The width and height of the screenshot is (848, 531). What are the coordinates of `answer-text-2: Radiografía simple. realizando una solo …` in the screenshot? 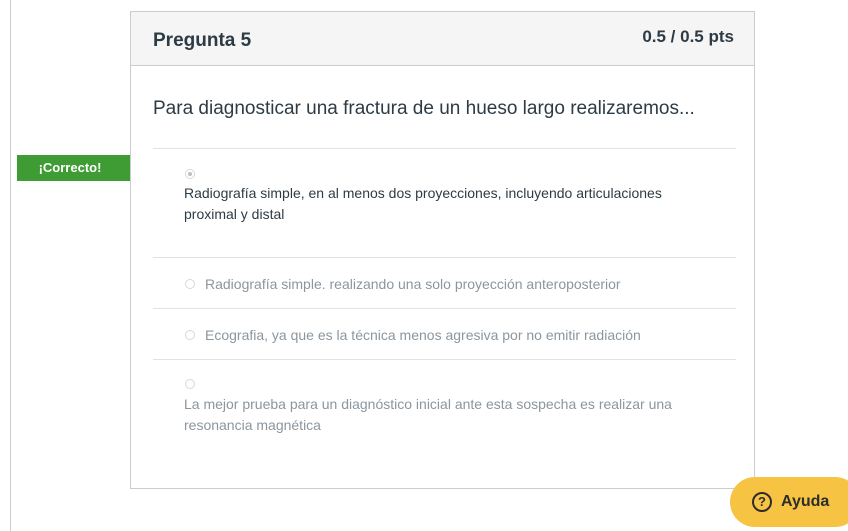 It's located at (413, 284).